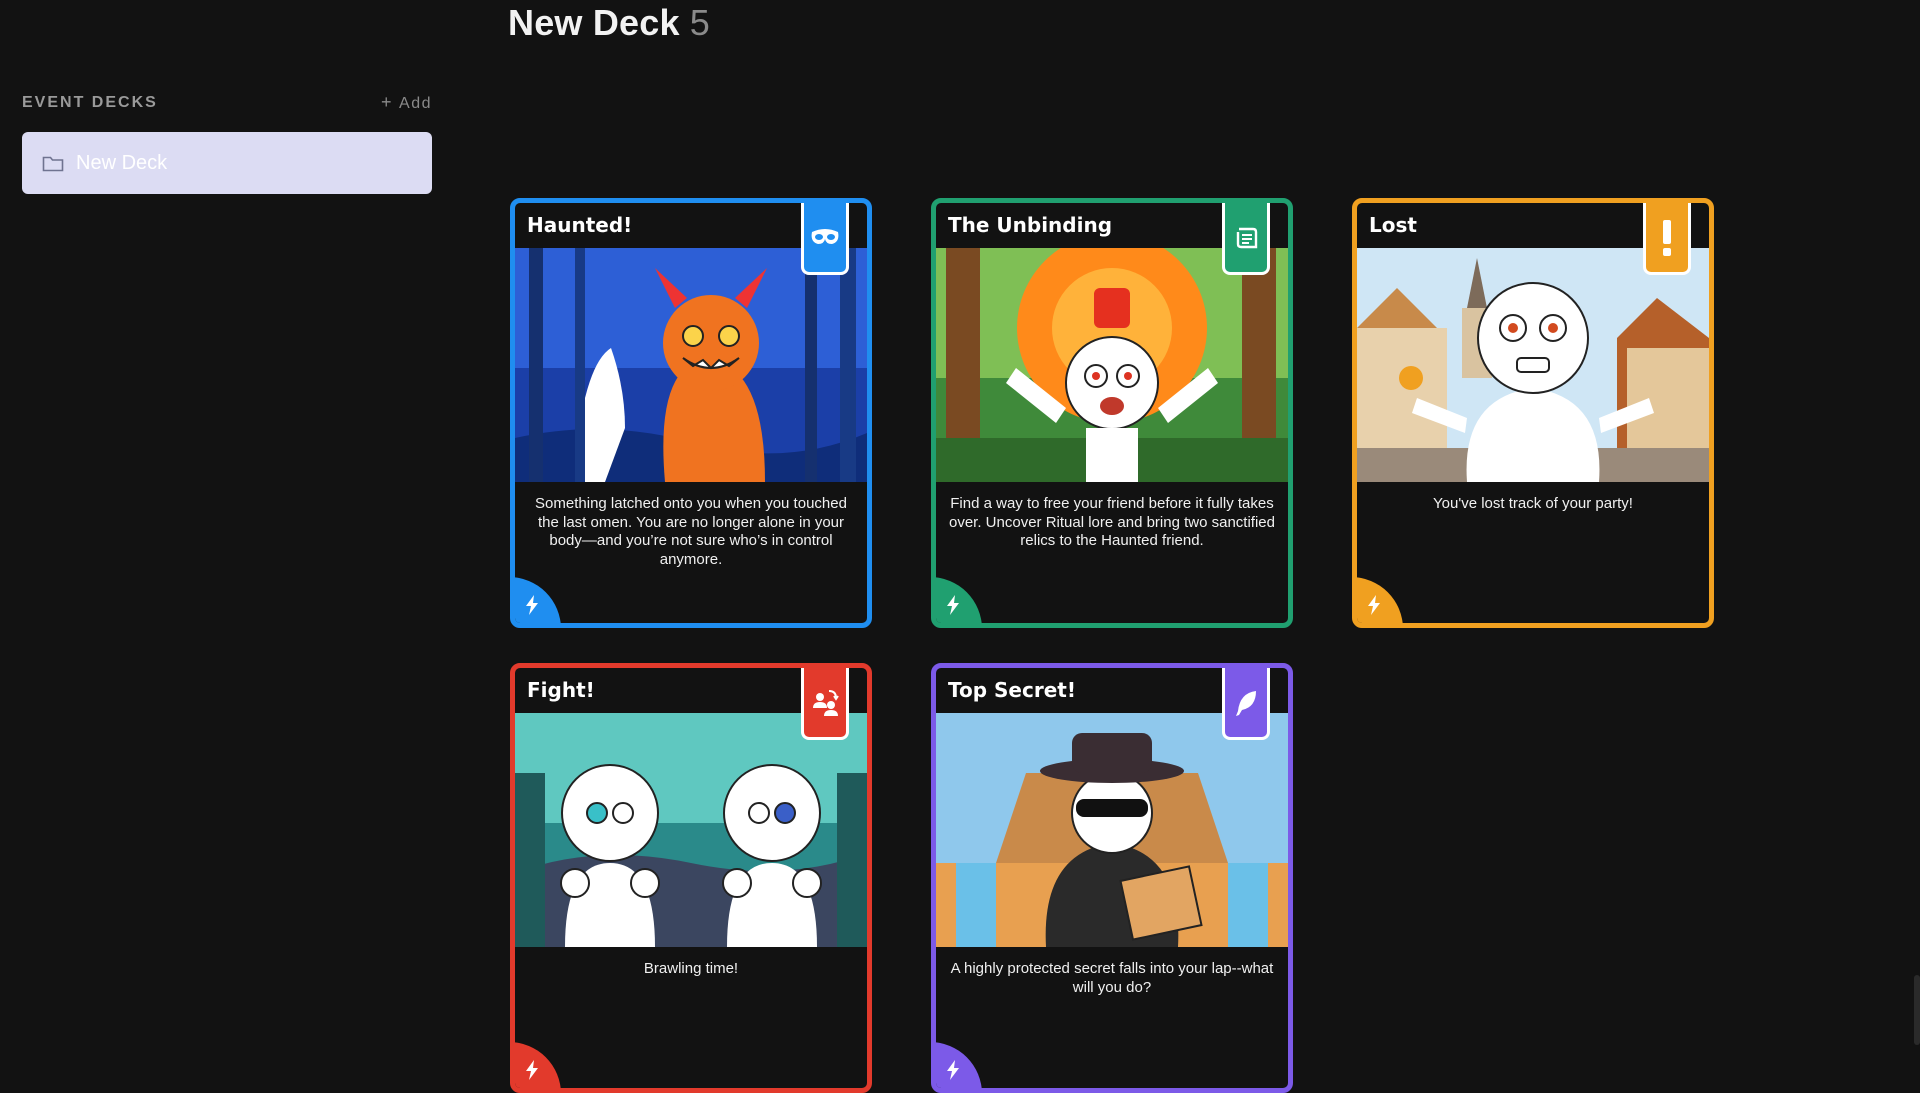  Describe the element at coordinates (1533, 503) in the screenshot. I see `card-description: You've lost track of your party!` at that location.